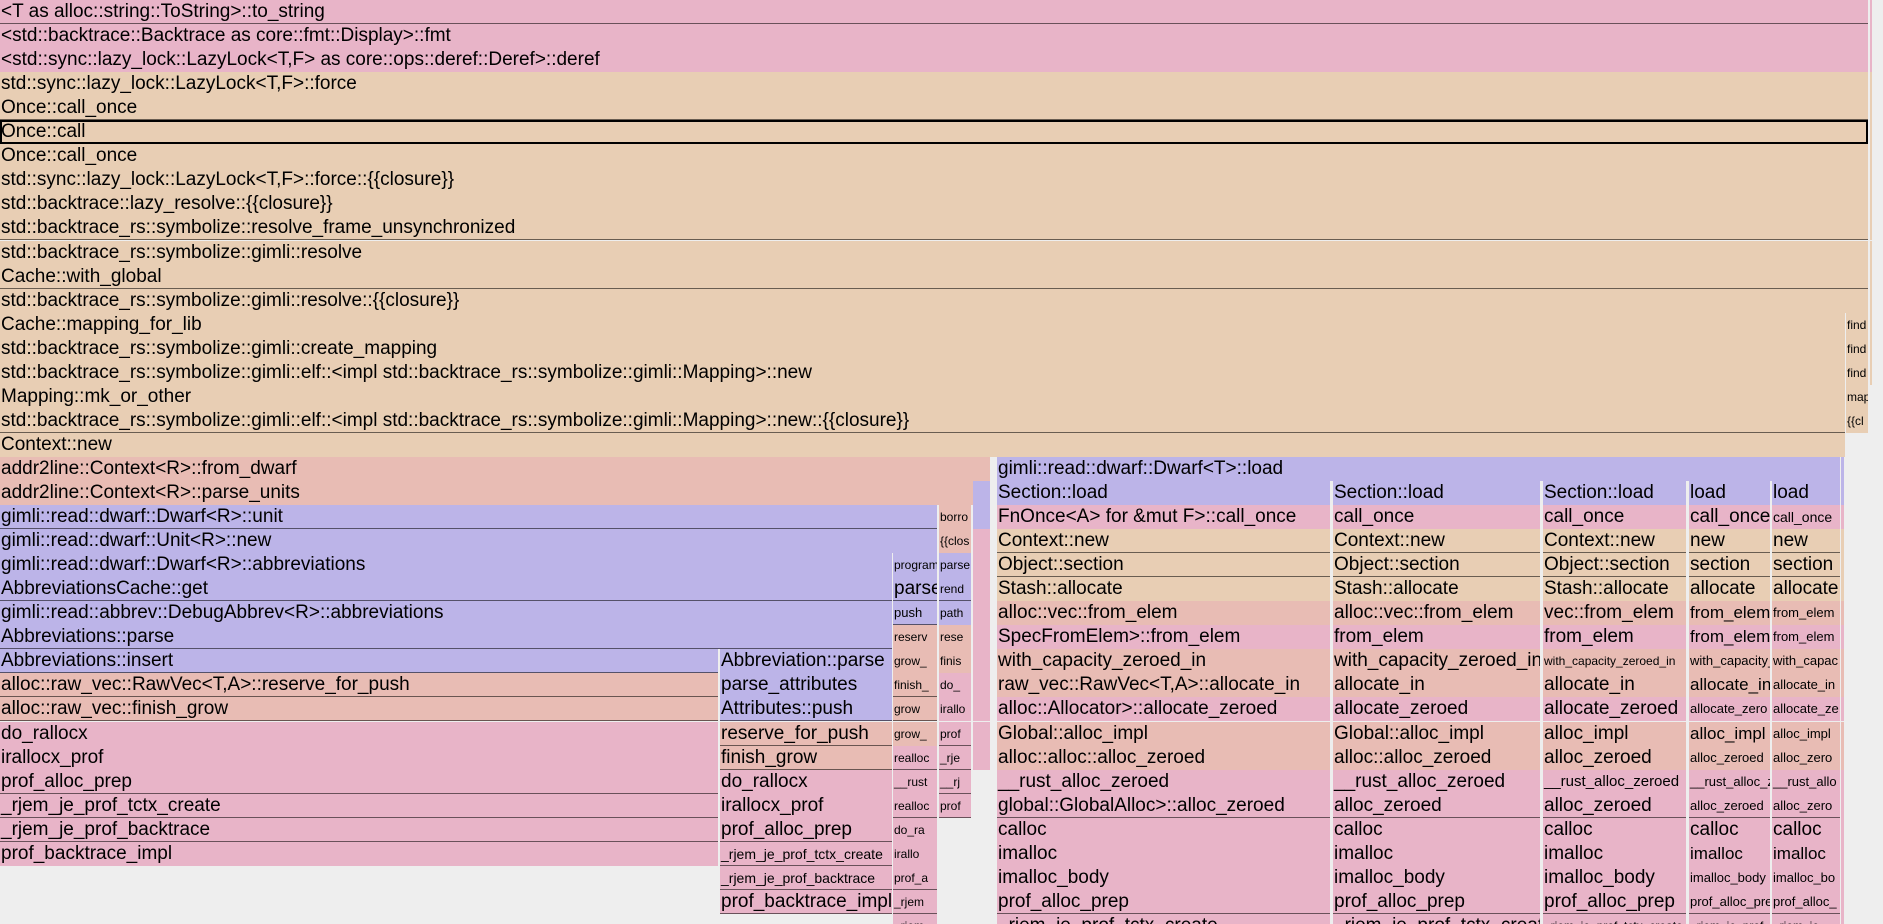  I want to click on flame-frame: finish_, so click(915, 685).